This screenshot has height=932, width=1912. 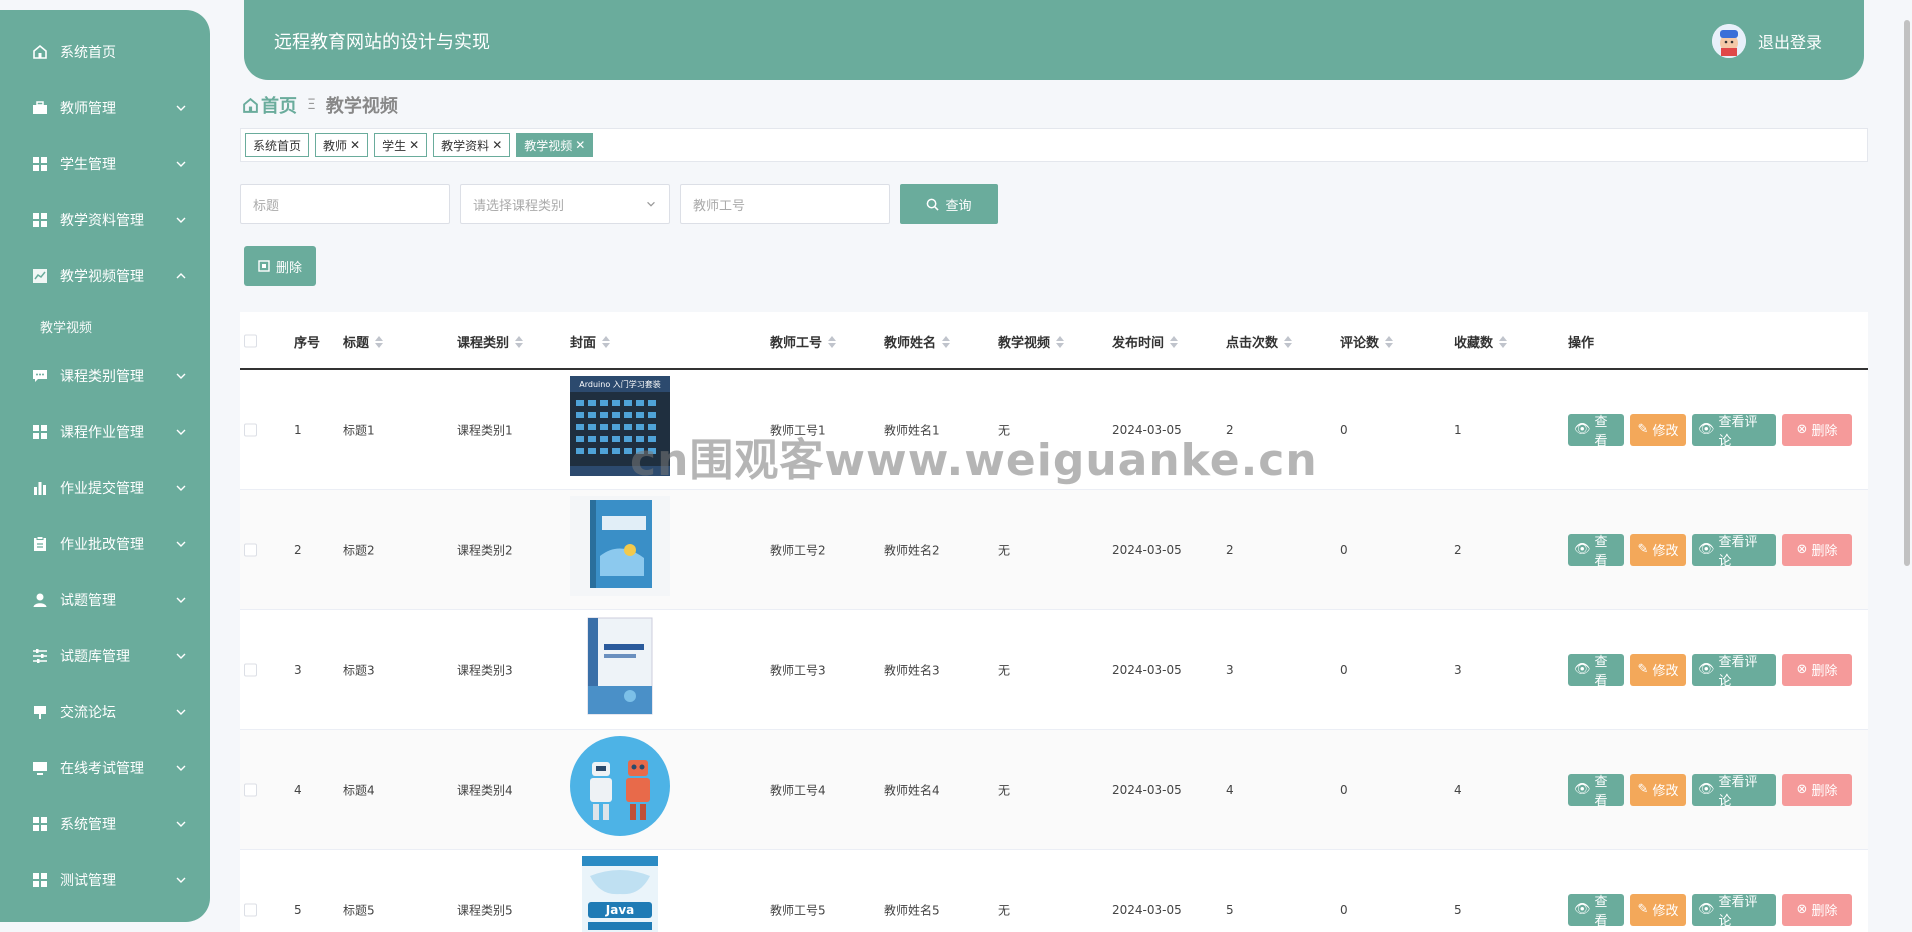 I want to click on column-header: 教师工号, so click(x=803, y=341).